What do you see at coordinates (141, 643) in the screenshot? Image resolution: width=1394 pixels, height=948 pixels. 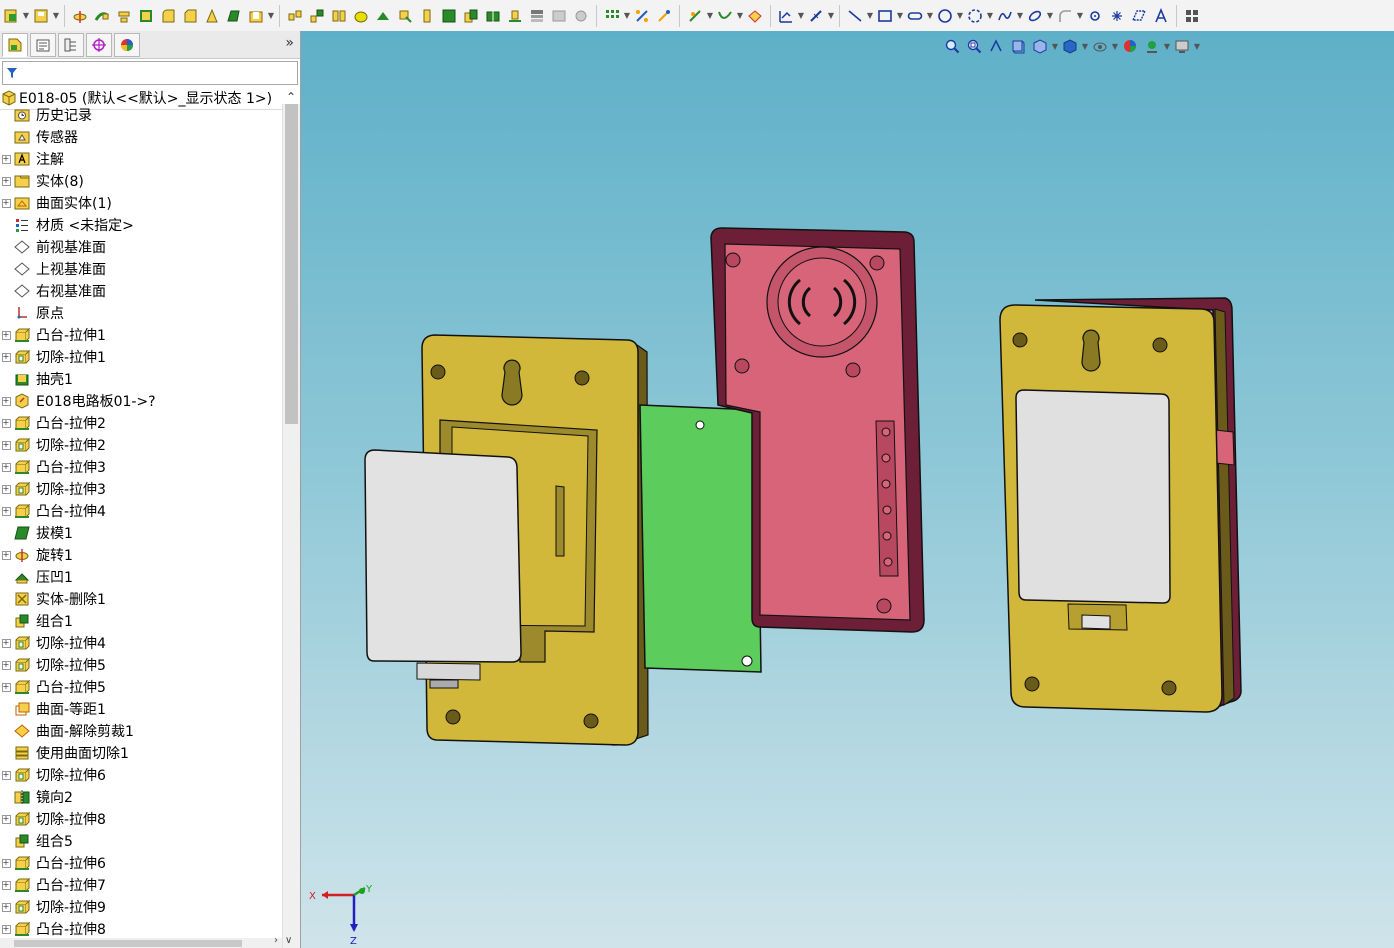 I see `tree-item: + 切除-拉伸4` at bounding box center [141, 643].